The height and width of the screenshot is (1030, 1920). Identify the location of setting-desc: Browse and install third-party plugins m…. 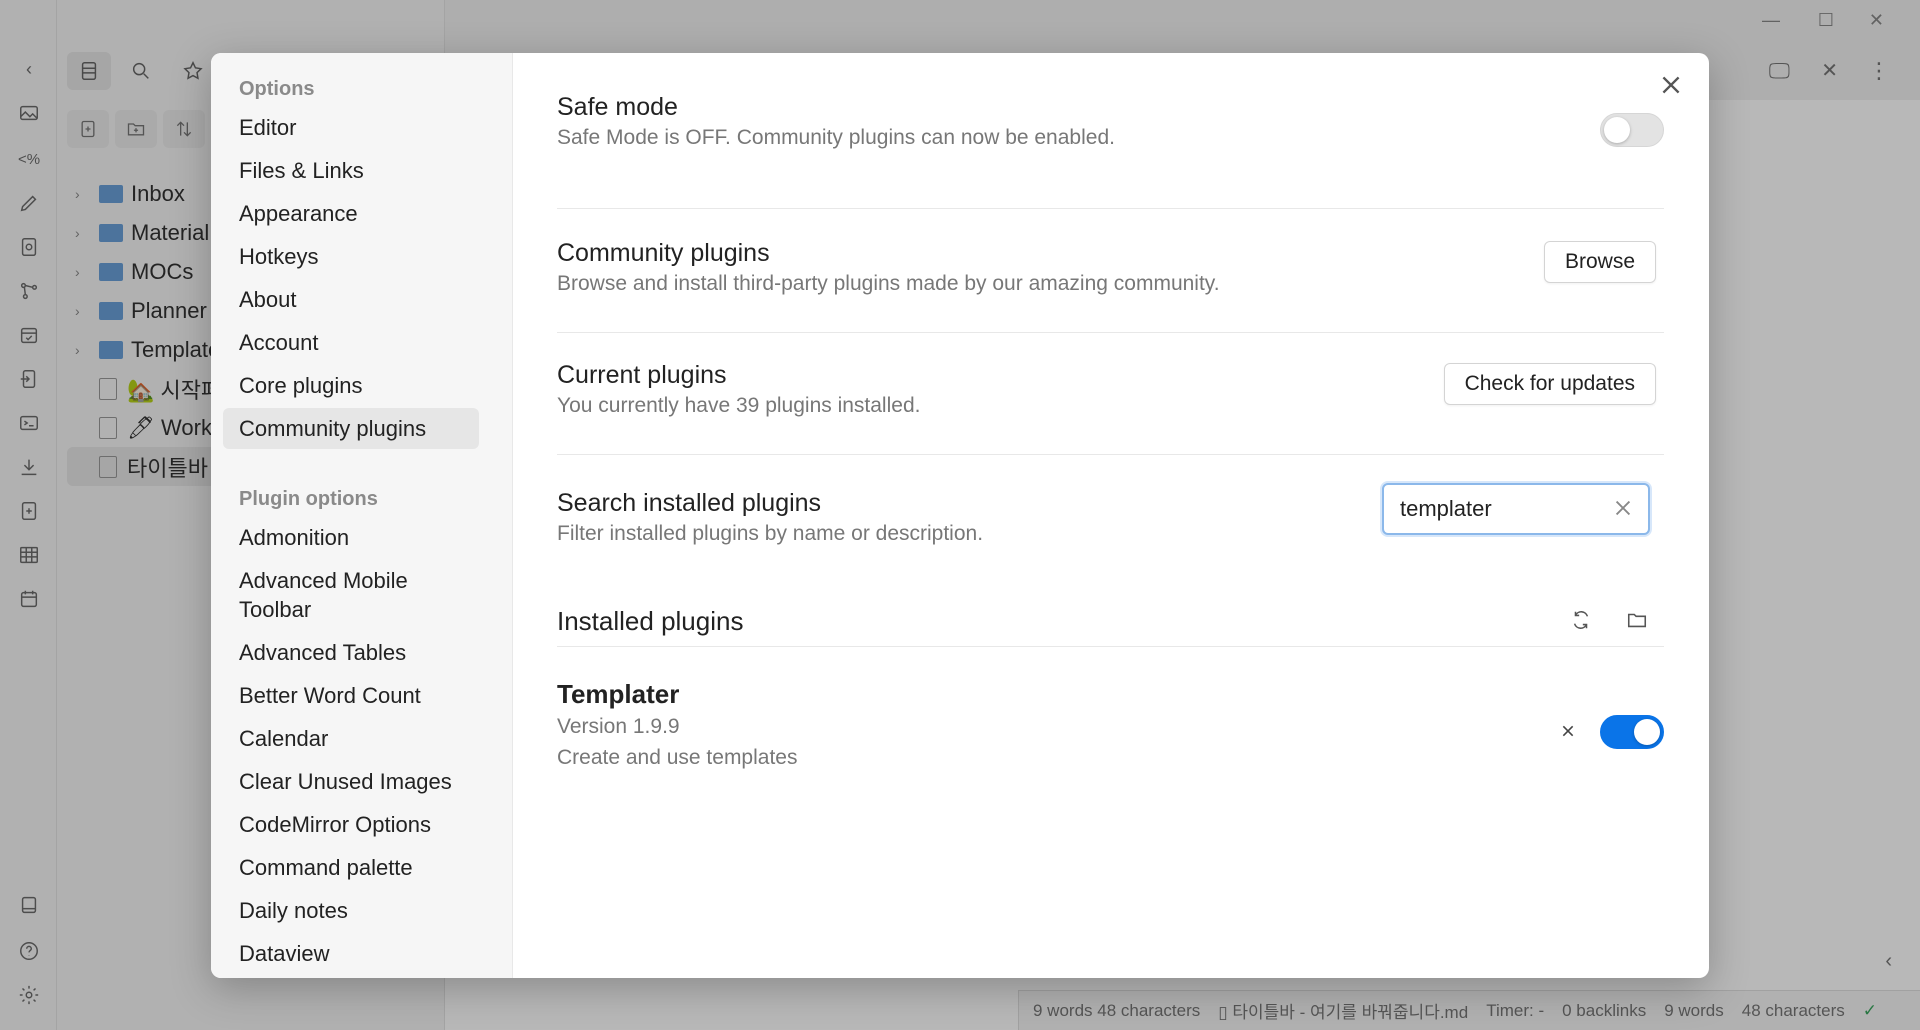
(888, 283).